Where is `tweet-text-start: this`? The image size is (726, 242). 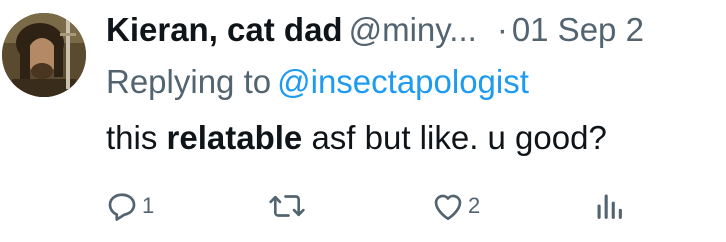
tweet-text-start: this is located at coordinates (136, 137).